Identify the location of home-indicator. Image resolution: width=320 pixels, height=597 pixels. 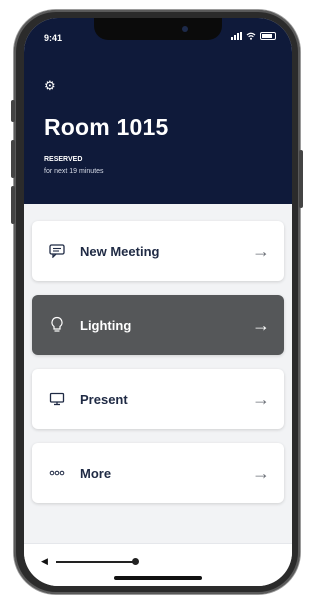
(158, 578).